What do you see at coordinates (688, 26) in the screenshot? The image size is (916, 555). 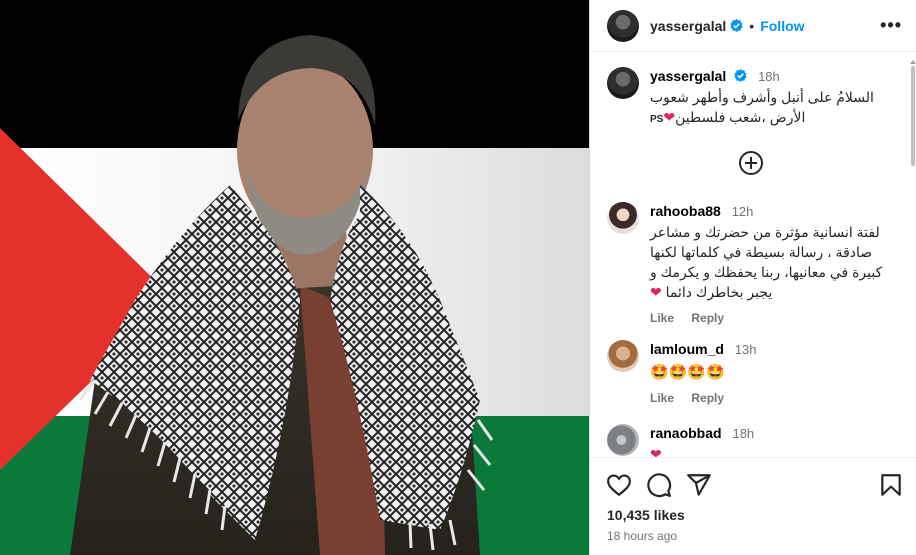 I see `author-username: yassergalal` at bounding box center [688, 26].